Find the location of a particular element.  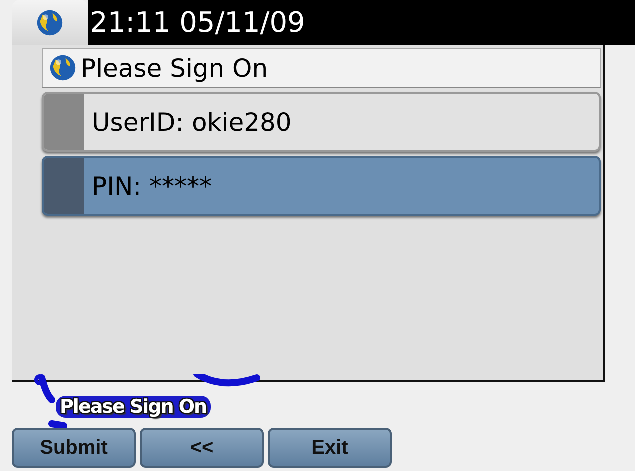

app-tab is located at coordinates (50, 22).